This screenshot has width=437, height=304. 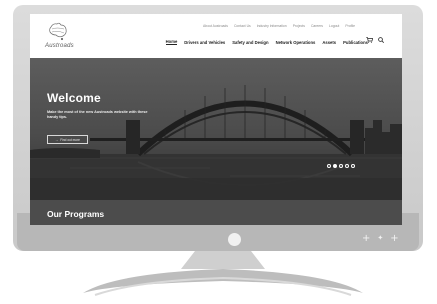 I want to click on monitor-indicator-lights: + ✦ +, so click(x=380, y=238).